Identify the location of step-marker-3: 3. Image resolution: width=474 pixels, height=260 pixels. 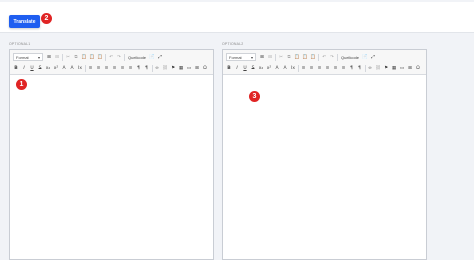
(254, 96).